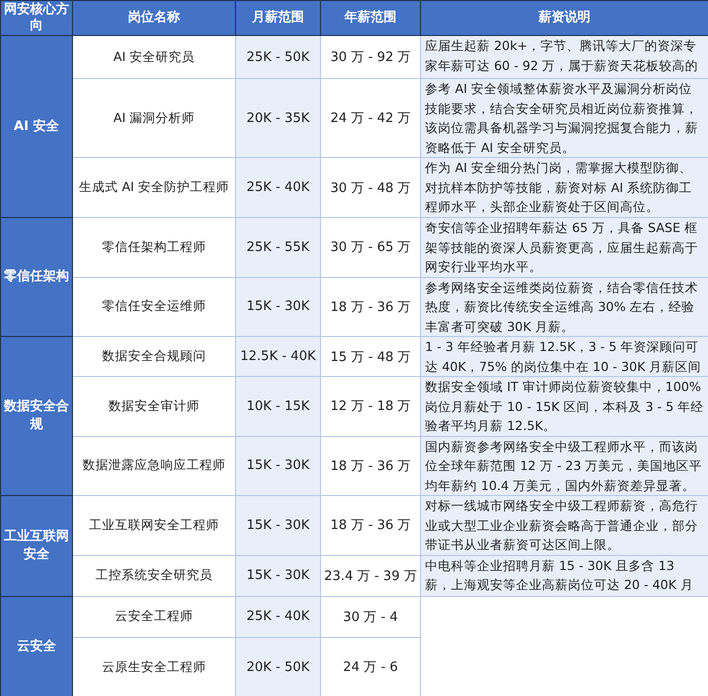 The width and height of the screenshot is (708, 696). What do you see at coordinates (278, 666) in the screenshot?
I see `table-cell: 20K - 50K` at bounding box center [278, 666].